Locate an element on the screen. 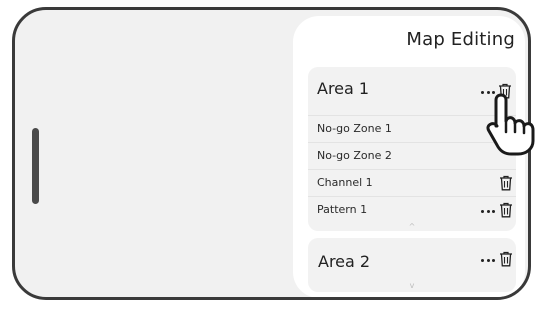 Image resolution: width=549 pixels, height=314 pixels. list-item-label: No-go Zone 1 is located at coordinates (354, 128).